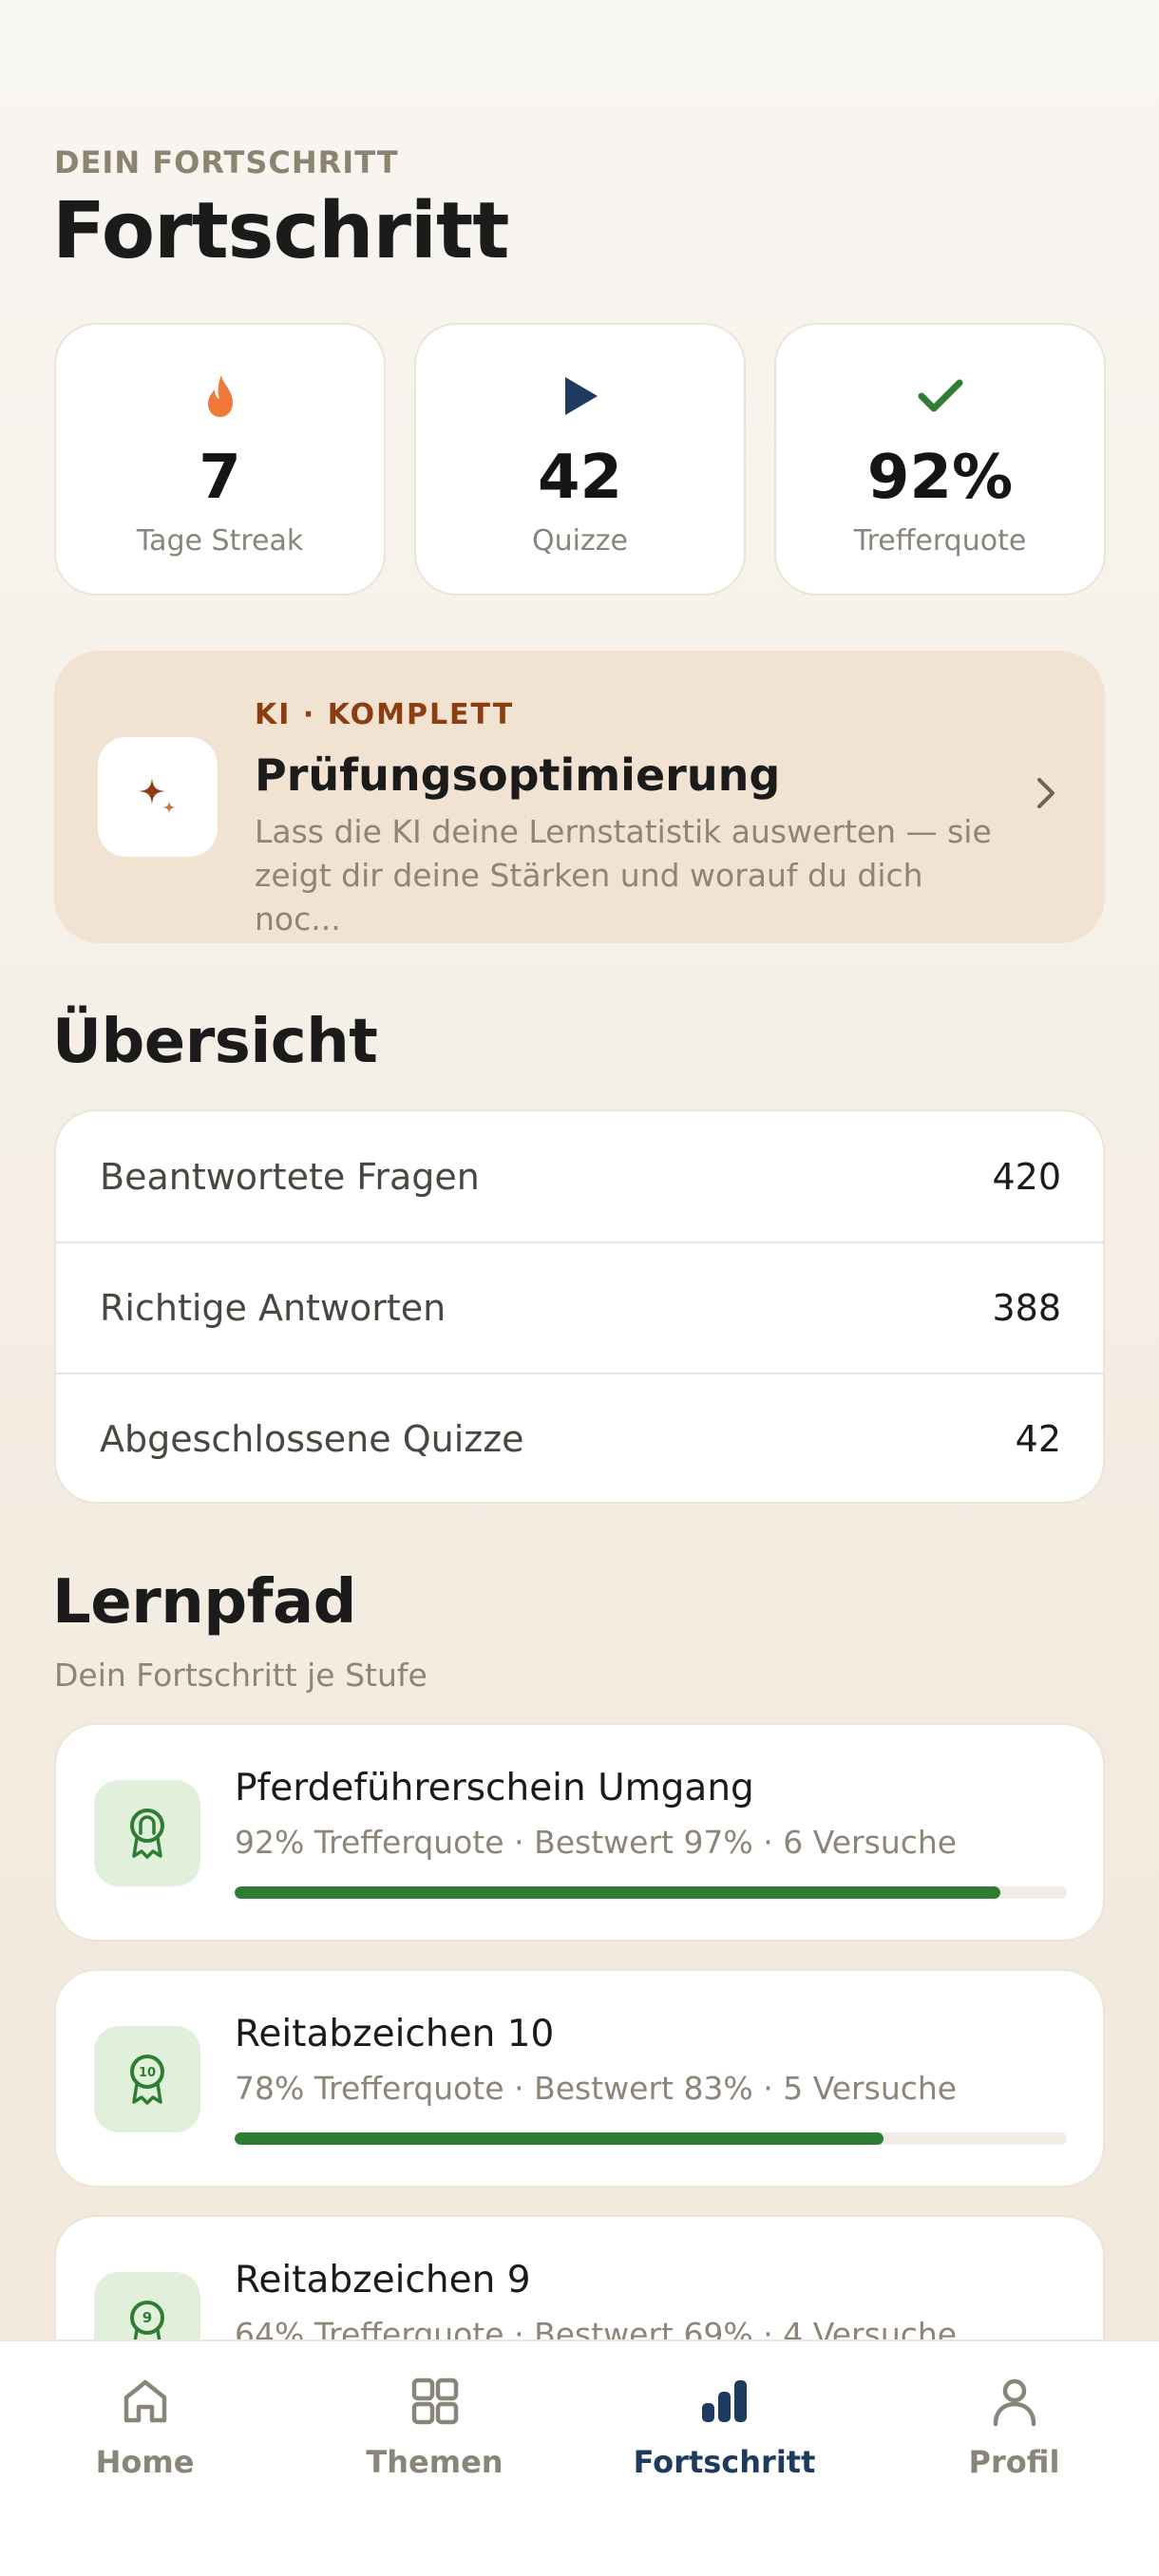 The height and width of the screenshot is (2576, 1159). I want to click on bottom-navigation: Home Themen Fortschritt Profil, so click(579, 2457).